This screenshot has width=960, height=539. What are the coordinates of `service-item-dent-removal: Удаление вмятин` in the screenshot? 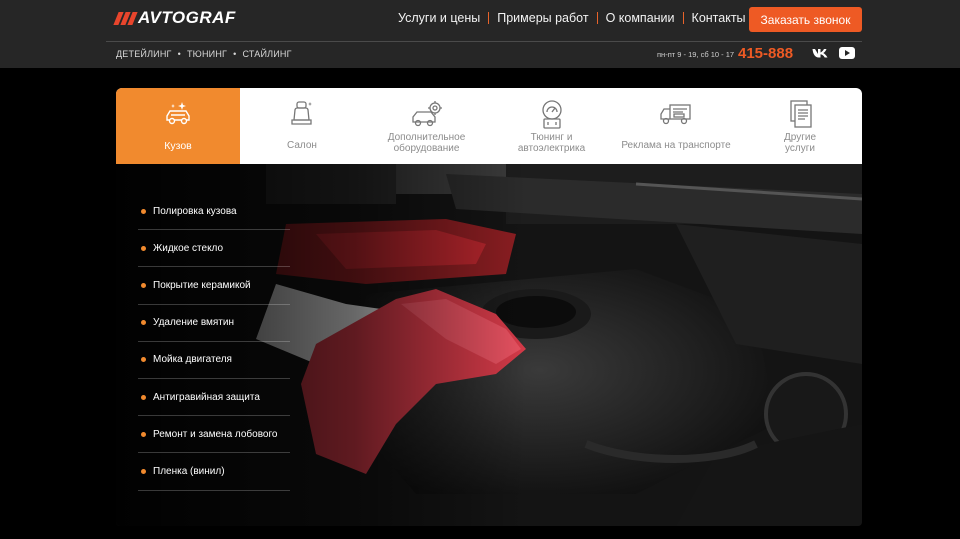 It's located at (214, 323).